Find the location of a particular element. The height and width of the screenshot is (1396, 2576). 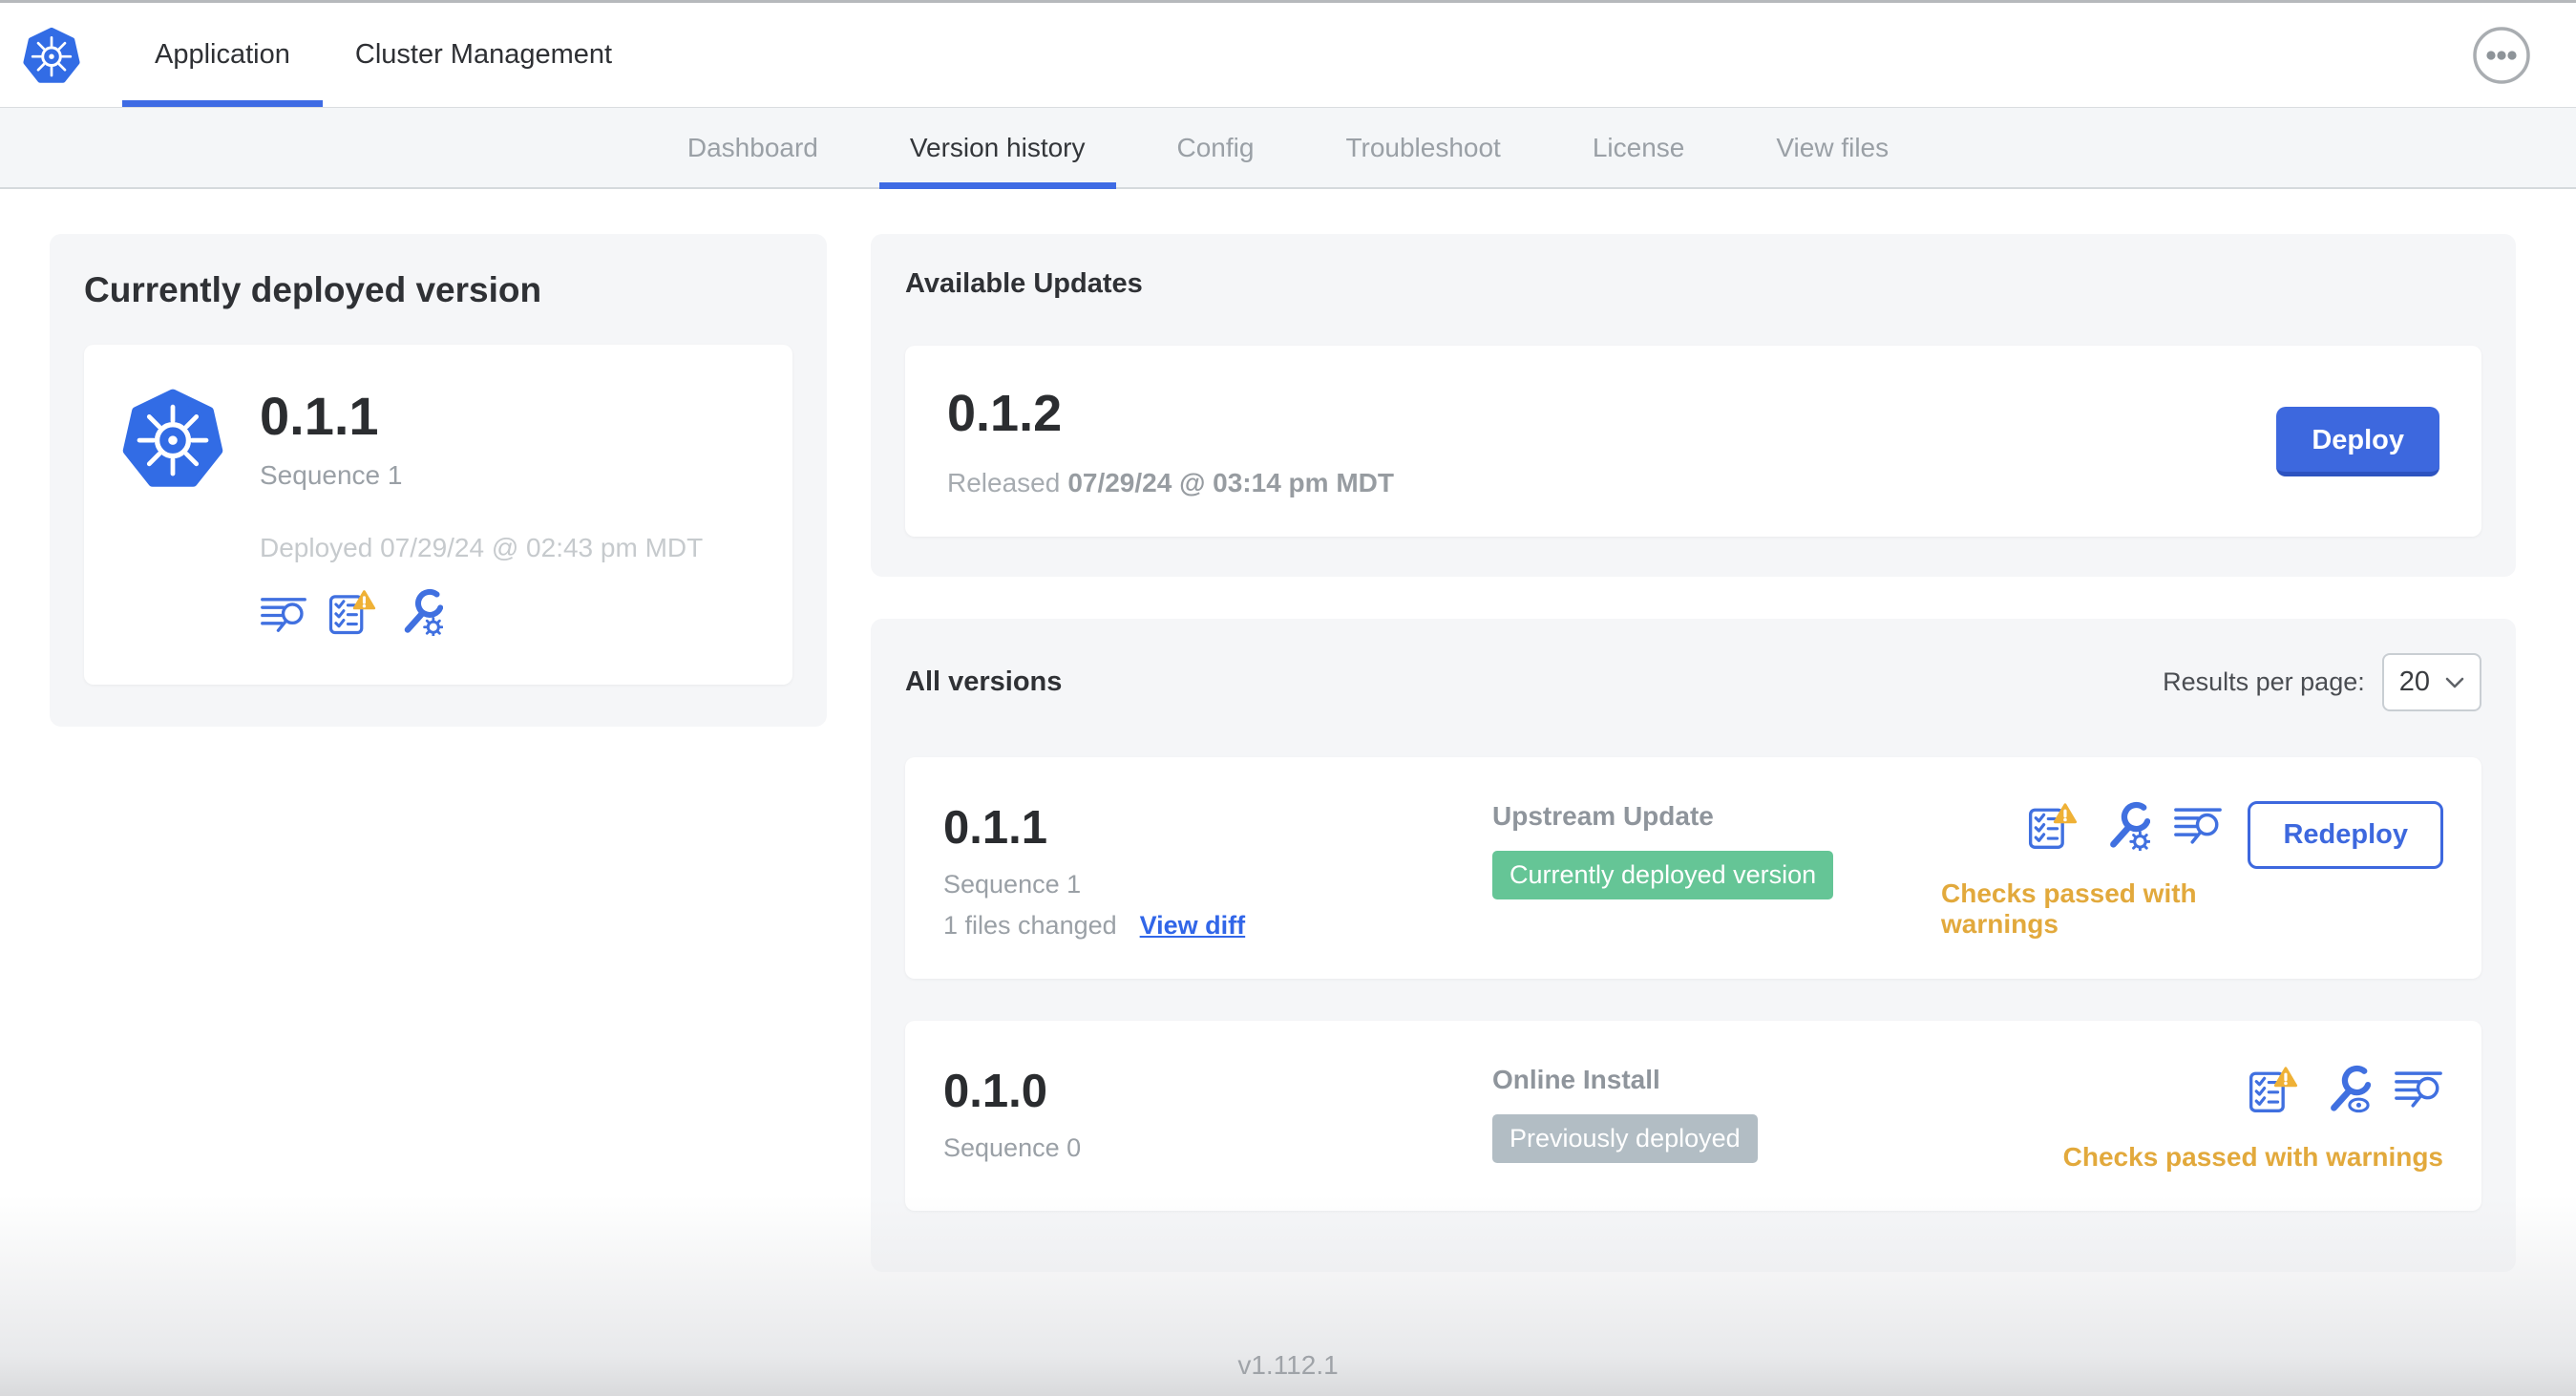

source-label: Online Install is located at coordinates (1576, 1079).